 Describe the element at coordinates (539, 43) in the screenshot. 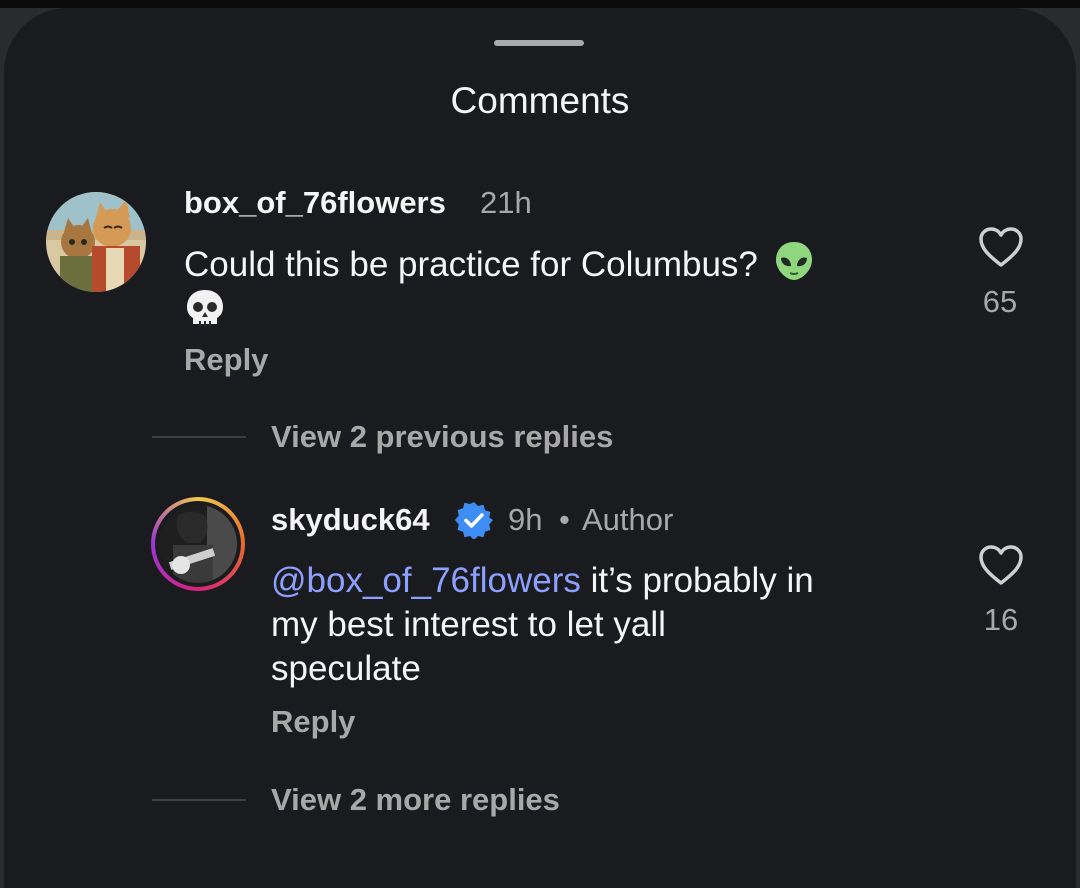

I see `sheet-drag-handle` at that location.